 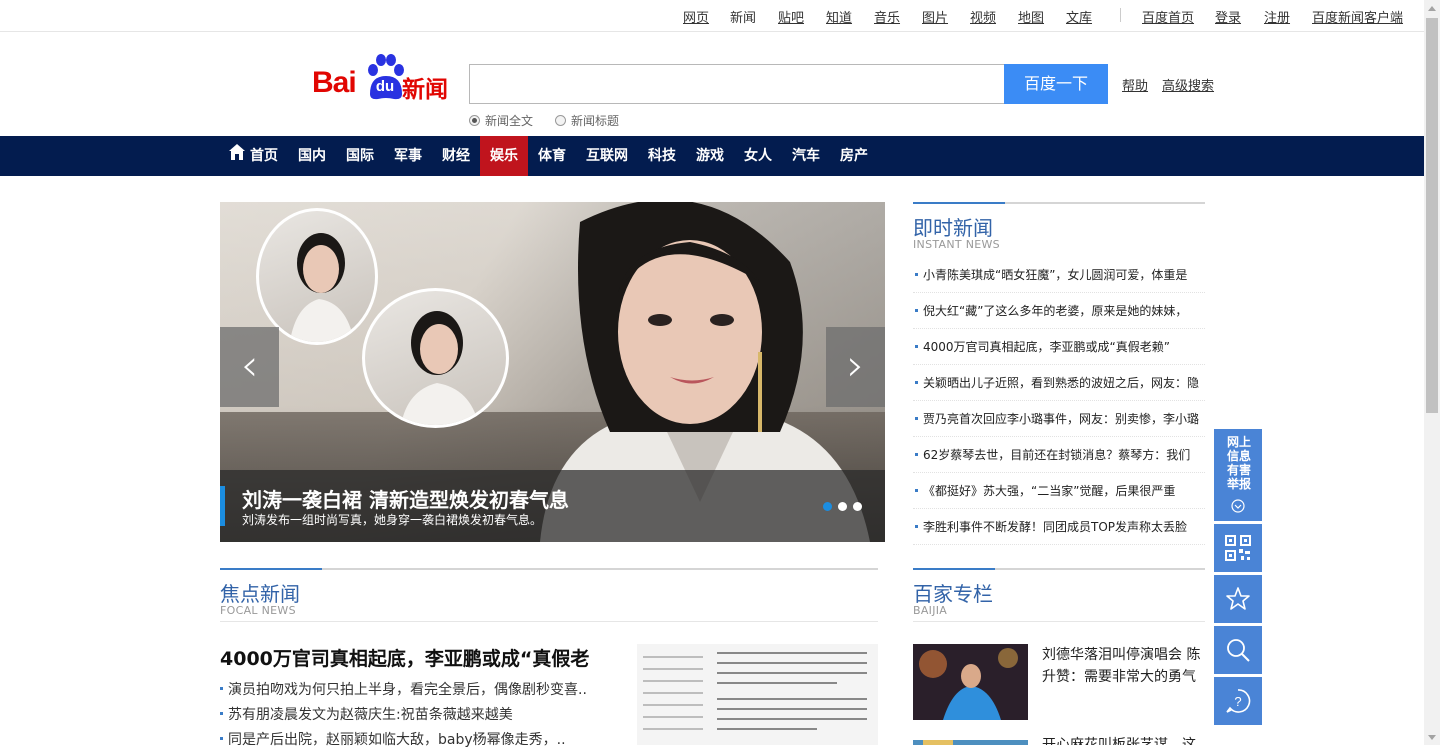 I want to click on instant-news-item: 李胜利事件不断发酵！同团成员TOP发声称太丢脸, so click(x=1059, y=527).